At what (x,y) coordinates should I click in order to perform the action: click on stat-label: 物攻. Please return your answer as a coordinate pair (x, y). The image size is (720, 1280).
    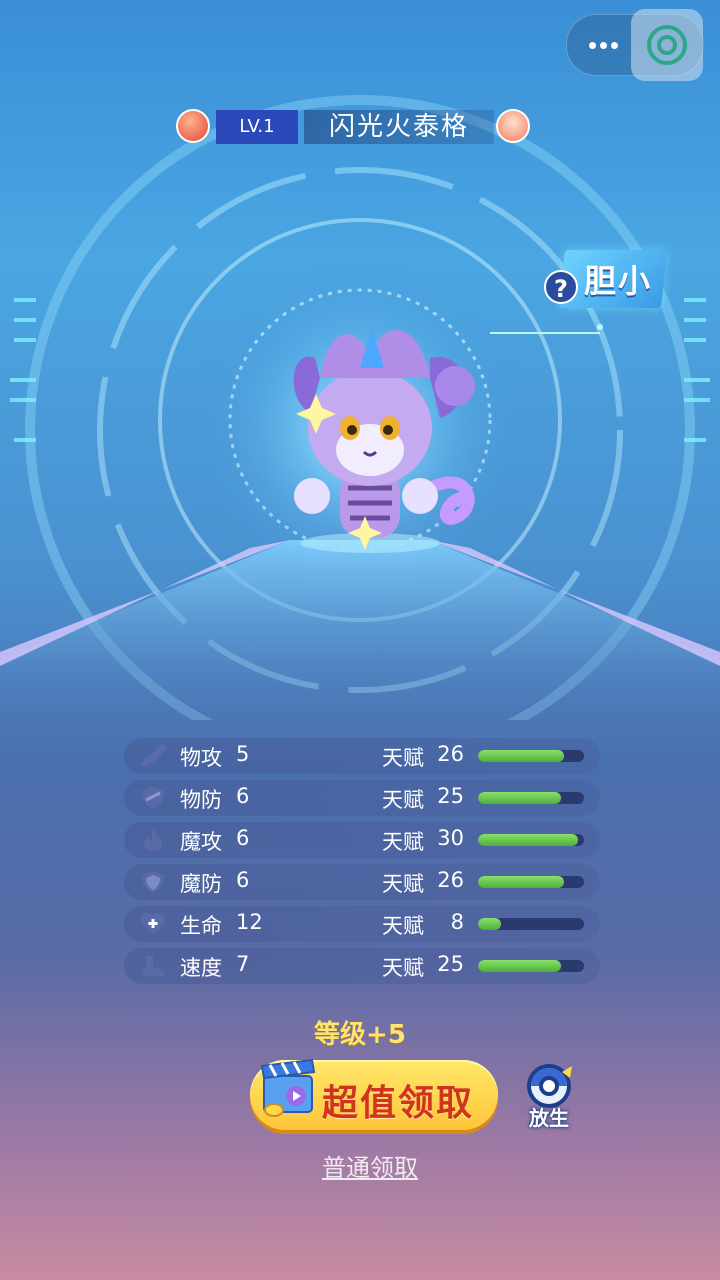
    Looking at the image, I should click on (201, 758).